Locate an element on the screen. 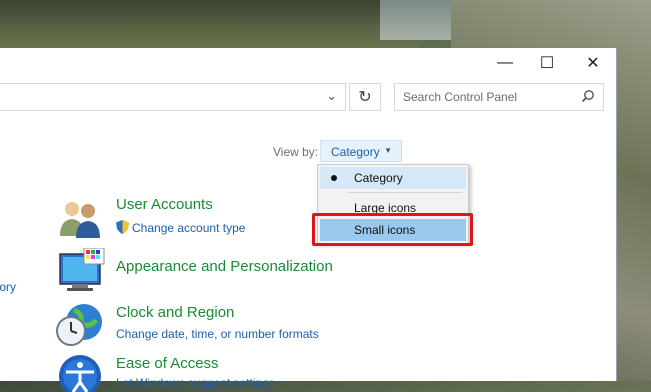 This screenshot has width=651, height=392. clock-region-icon is located at coordinates (80, 325).